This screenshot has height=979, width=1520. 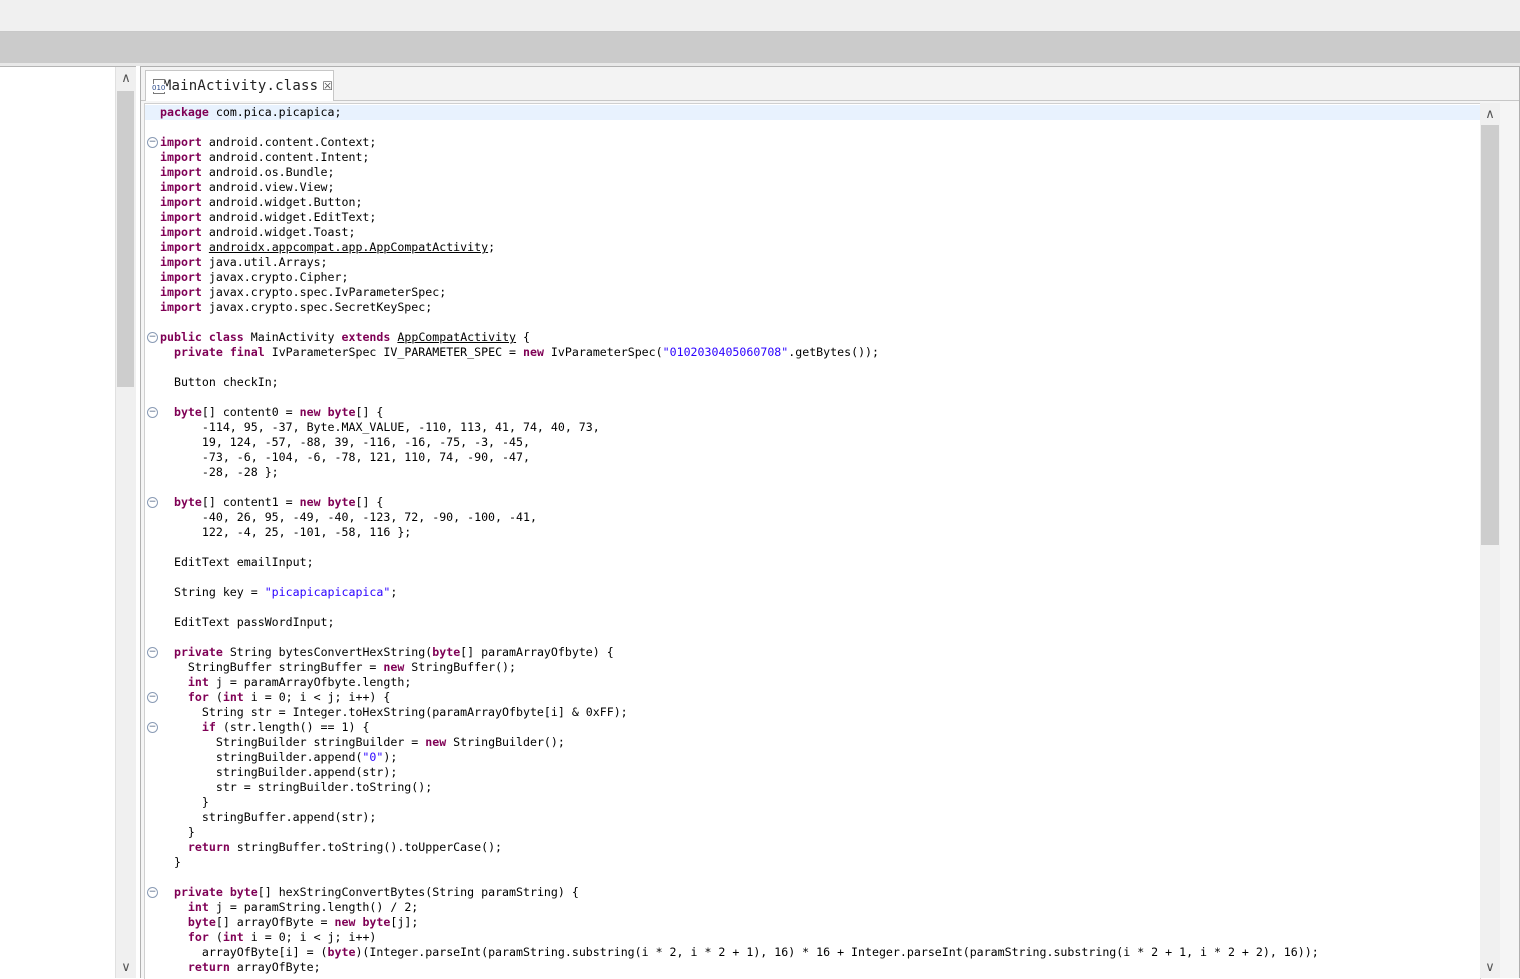 What do you see at coordinates (317, 697) in the screenshot?
I see `code-token: i = 0; i < j; i++) {` at bounding box center [317, 697].